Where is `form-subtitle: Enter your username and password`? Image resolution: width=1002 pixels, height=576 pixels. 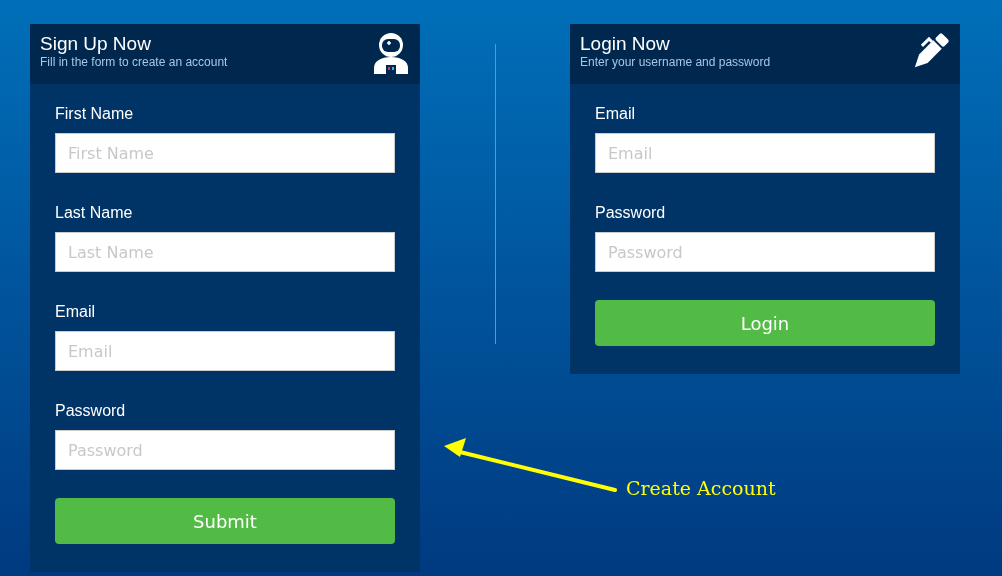
form-subtitle: Enter your username and password is located at coordinates (675, 62).